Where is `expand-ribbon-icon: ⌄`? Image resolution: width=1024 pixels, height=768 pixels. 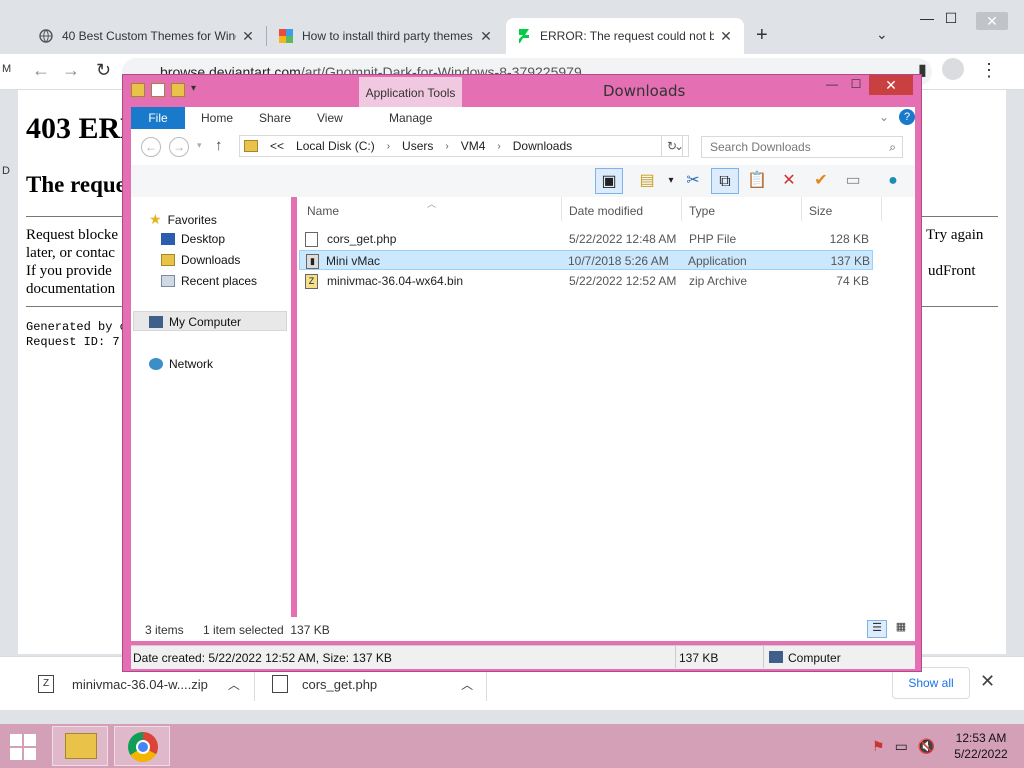
expand-ribbon-icon: ⌄ is located at coordinates (884, 117).